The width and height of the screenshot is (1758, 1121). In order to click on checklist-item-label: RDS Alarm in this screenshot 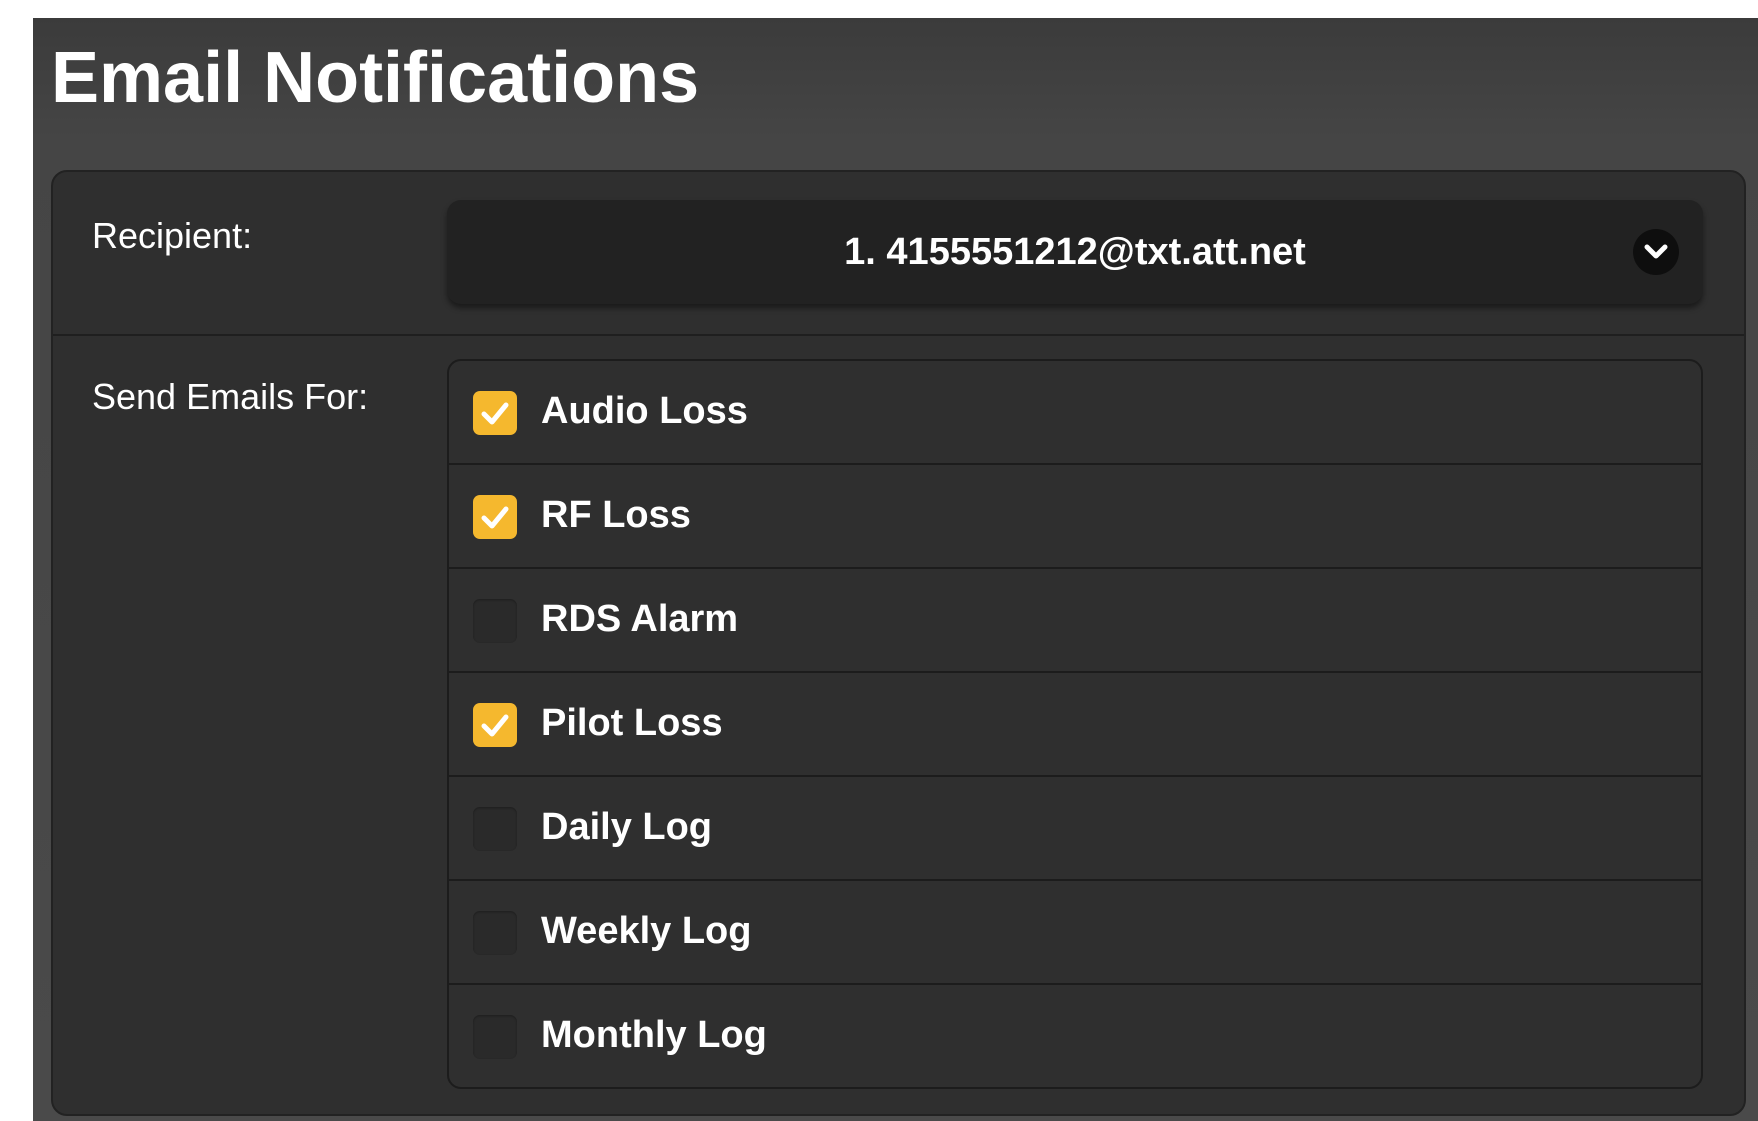, I will do `click(640, 619)`.